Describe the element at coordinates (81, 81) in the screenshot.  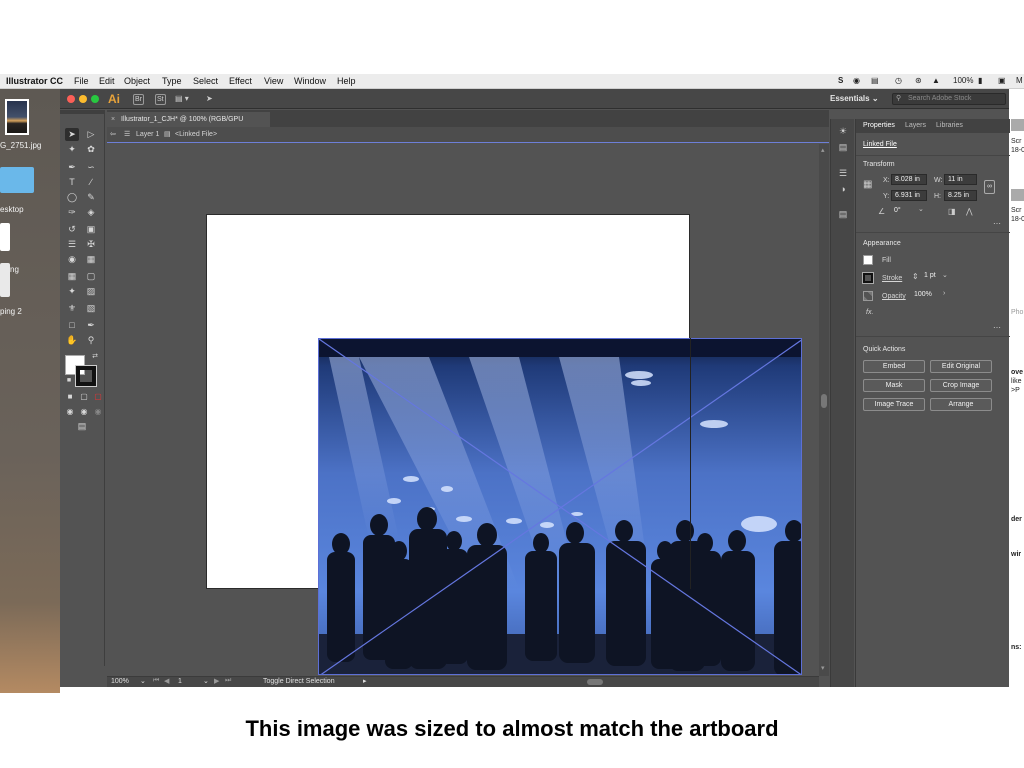
I see `menu-file: File` at that location.